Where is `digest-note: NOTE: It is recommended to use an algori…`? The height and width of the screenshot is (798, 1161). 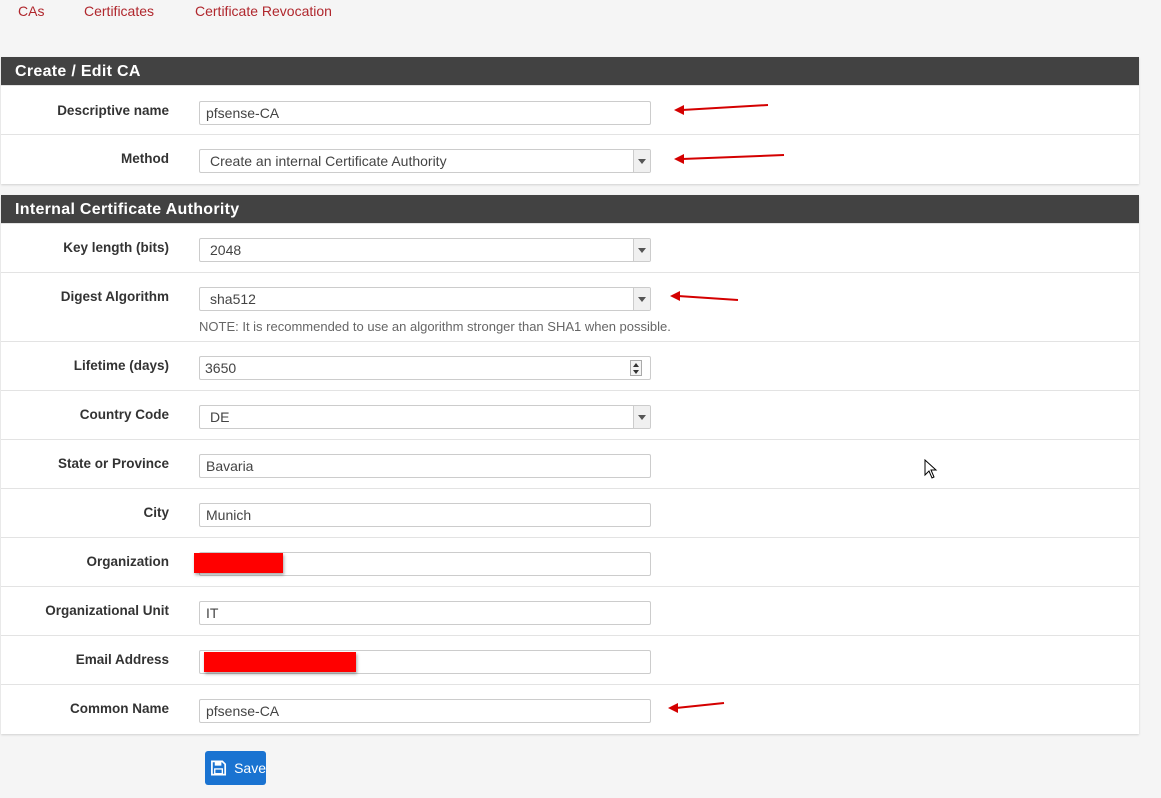
digest-note: NOTE: It is recommended to use an algori… is located at coordinates (435, 326).